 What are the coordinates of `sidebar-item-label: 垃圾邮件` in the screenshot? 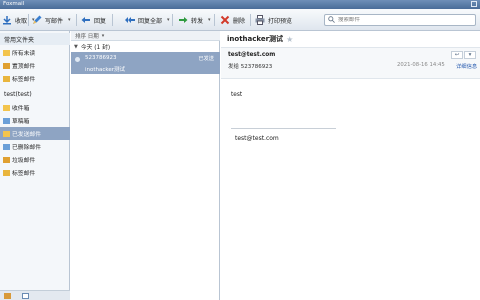 It's located at (24, 161).